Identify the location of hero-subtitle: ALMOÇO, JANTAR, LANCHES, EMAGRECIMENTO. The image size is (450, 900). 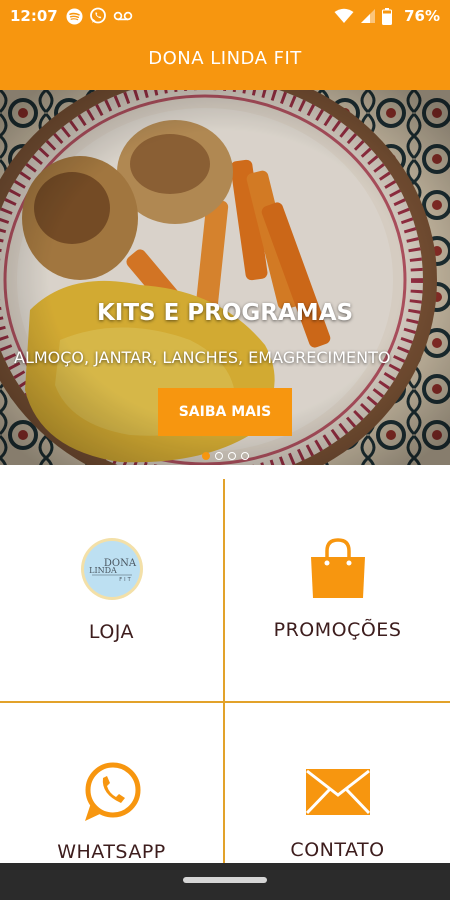
(202, 357).